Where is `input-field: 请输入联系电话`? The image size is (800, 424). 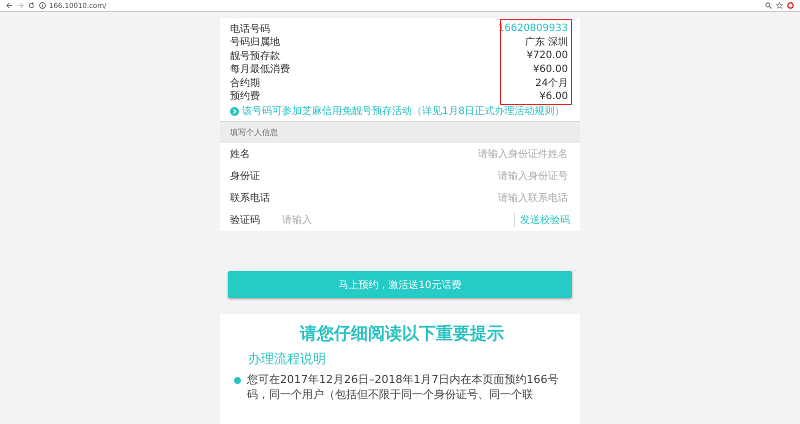
input-field: 请输入联系电话 is located at coordinates (425, 198).